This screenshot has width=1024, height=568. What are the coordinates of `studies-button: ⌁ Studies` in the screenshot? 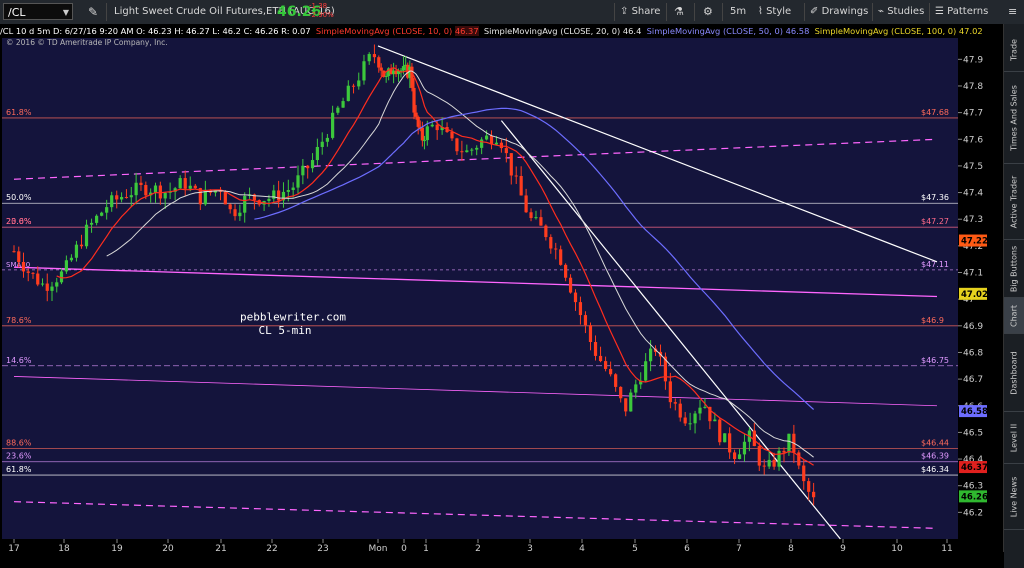 It's located at (901, 12).